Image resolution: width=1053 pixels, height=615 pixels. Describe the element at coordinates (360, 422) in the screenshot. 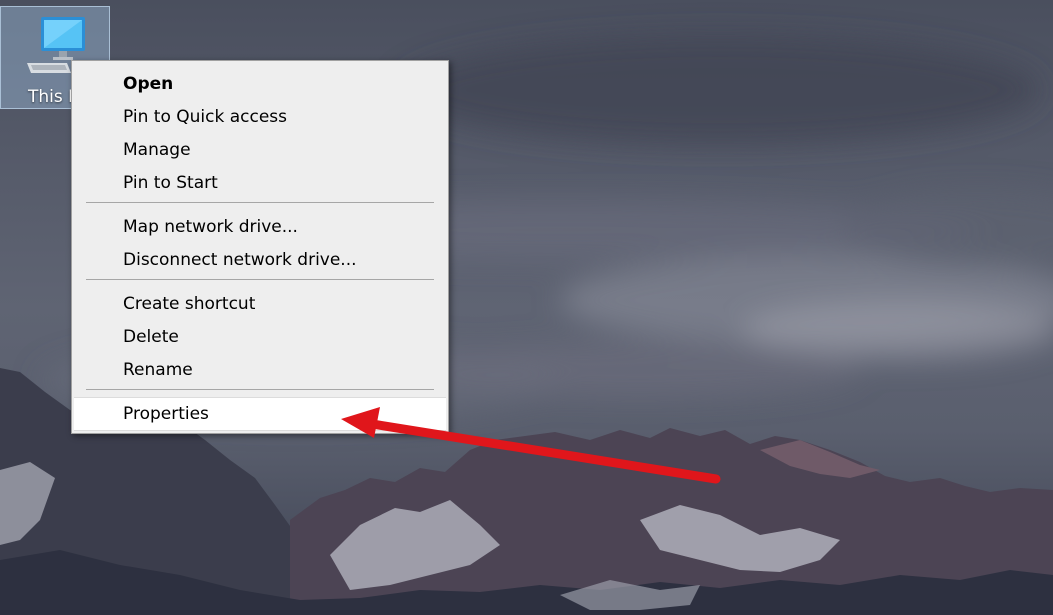

I see `arrow-head` at that location.